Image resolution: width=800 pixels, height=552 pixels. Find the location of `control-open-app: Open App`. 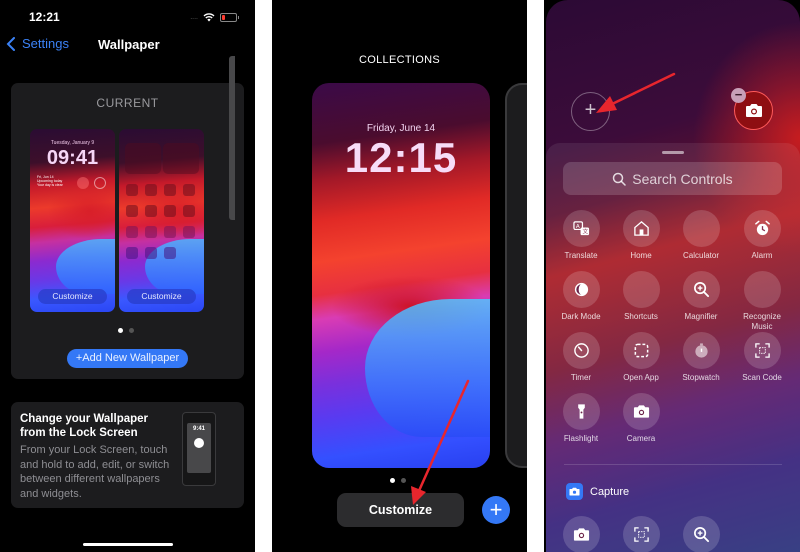

control-open-app: Open App is located at coordinates (641, 357).